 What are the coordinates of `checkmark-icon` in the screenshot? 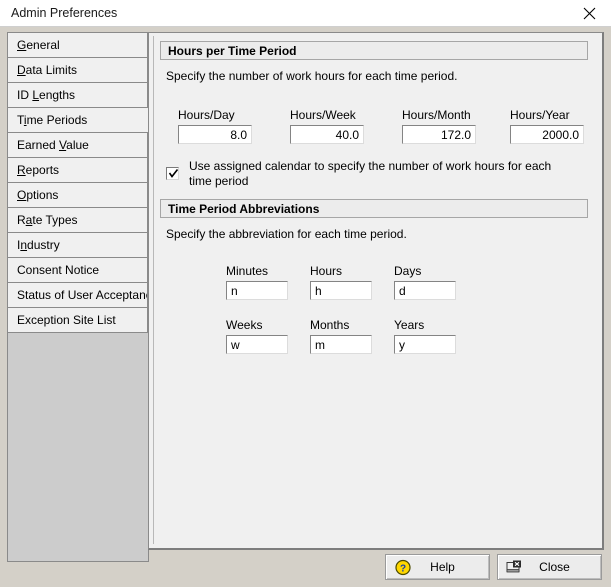 It's located at (173, 173).